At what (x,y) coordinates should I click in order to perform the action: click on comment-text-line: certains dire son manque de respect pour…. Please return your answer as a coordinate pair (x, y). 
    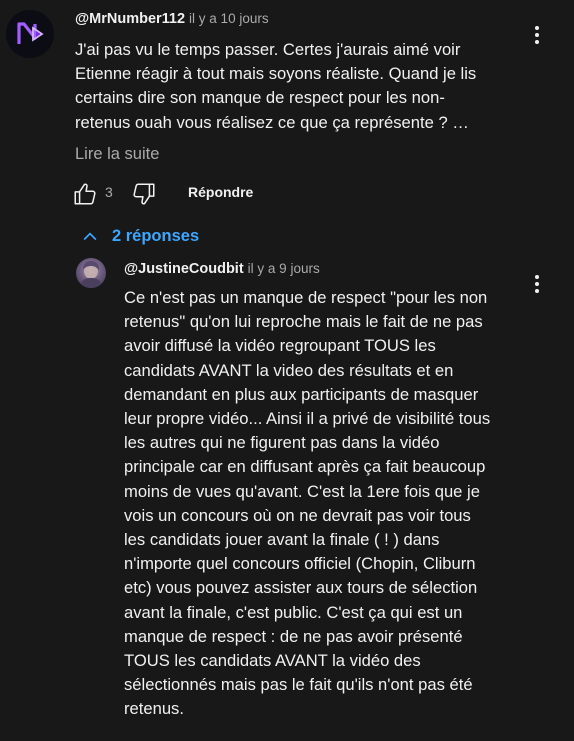
    Looking at the image, I should click on (260, 98).